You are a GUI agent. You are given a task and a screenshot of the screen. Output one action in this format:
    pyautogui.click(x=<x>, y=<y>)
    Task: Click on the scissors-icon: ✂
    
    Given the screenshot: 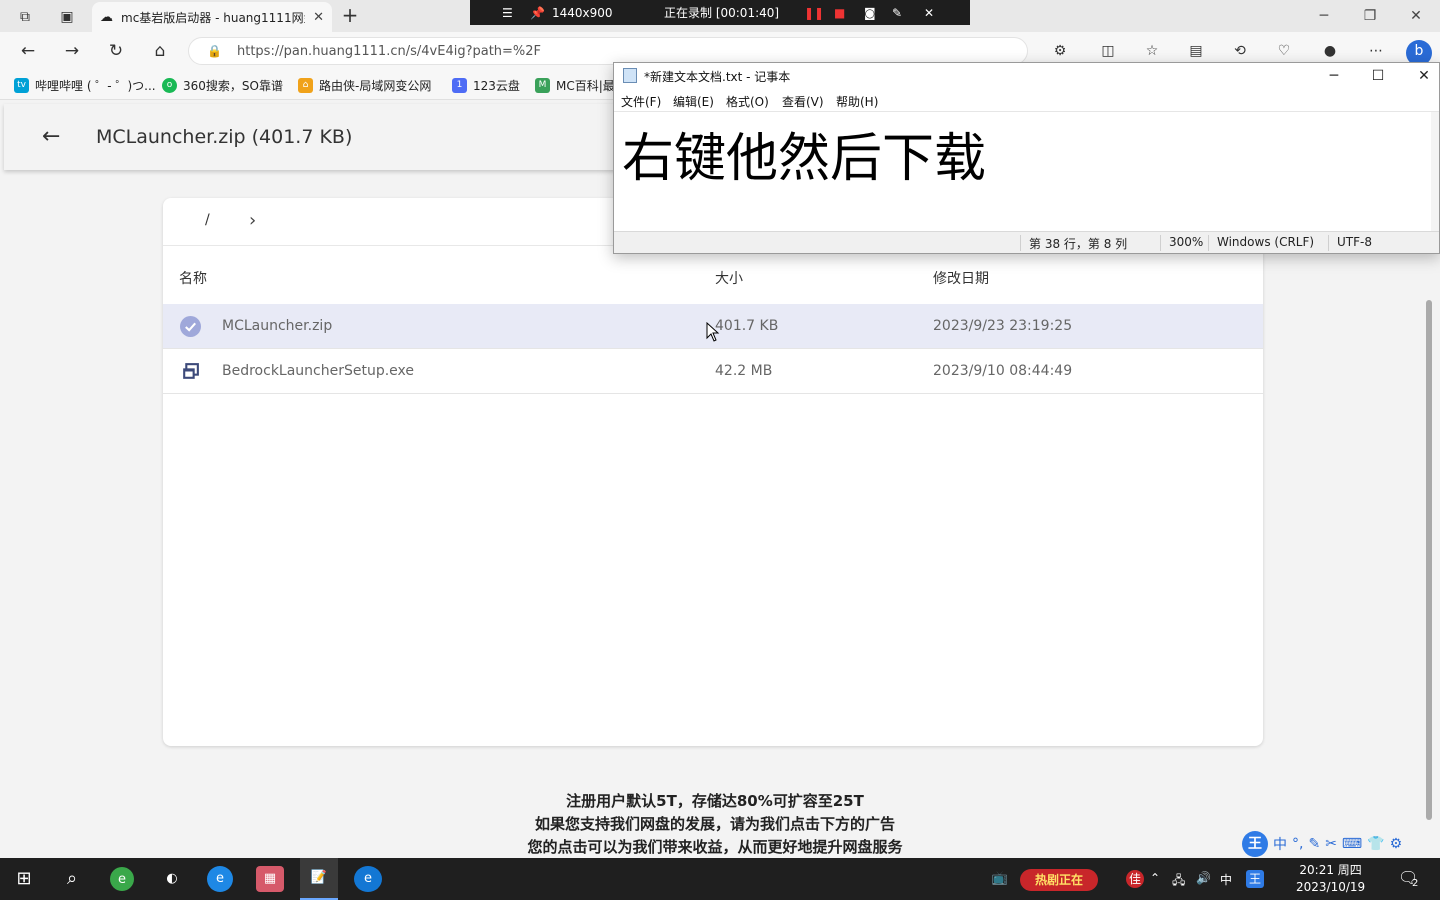 What is the action you would take?
    pyautogui.click(x=1331, y=844)
    